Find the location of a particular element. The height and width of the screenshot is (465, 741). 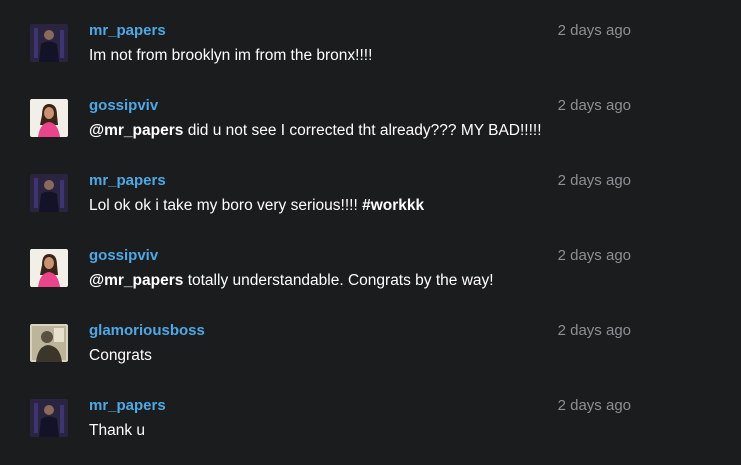

comment-body: Congrats is located at coordinates (120, 355).